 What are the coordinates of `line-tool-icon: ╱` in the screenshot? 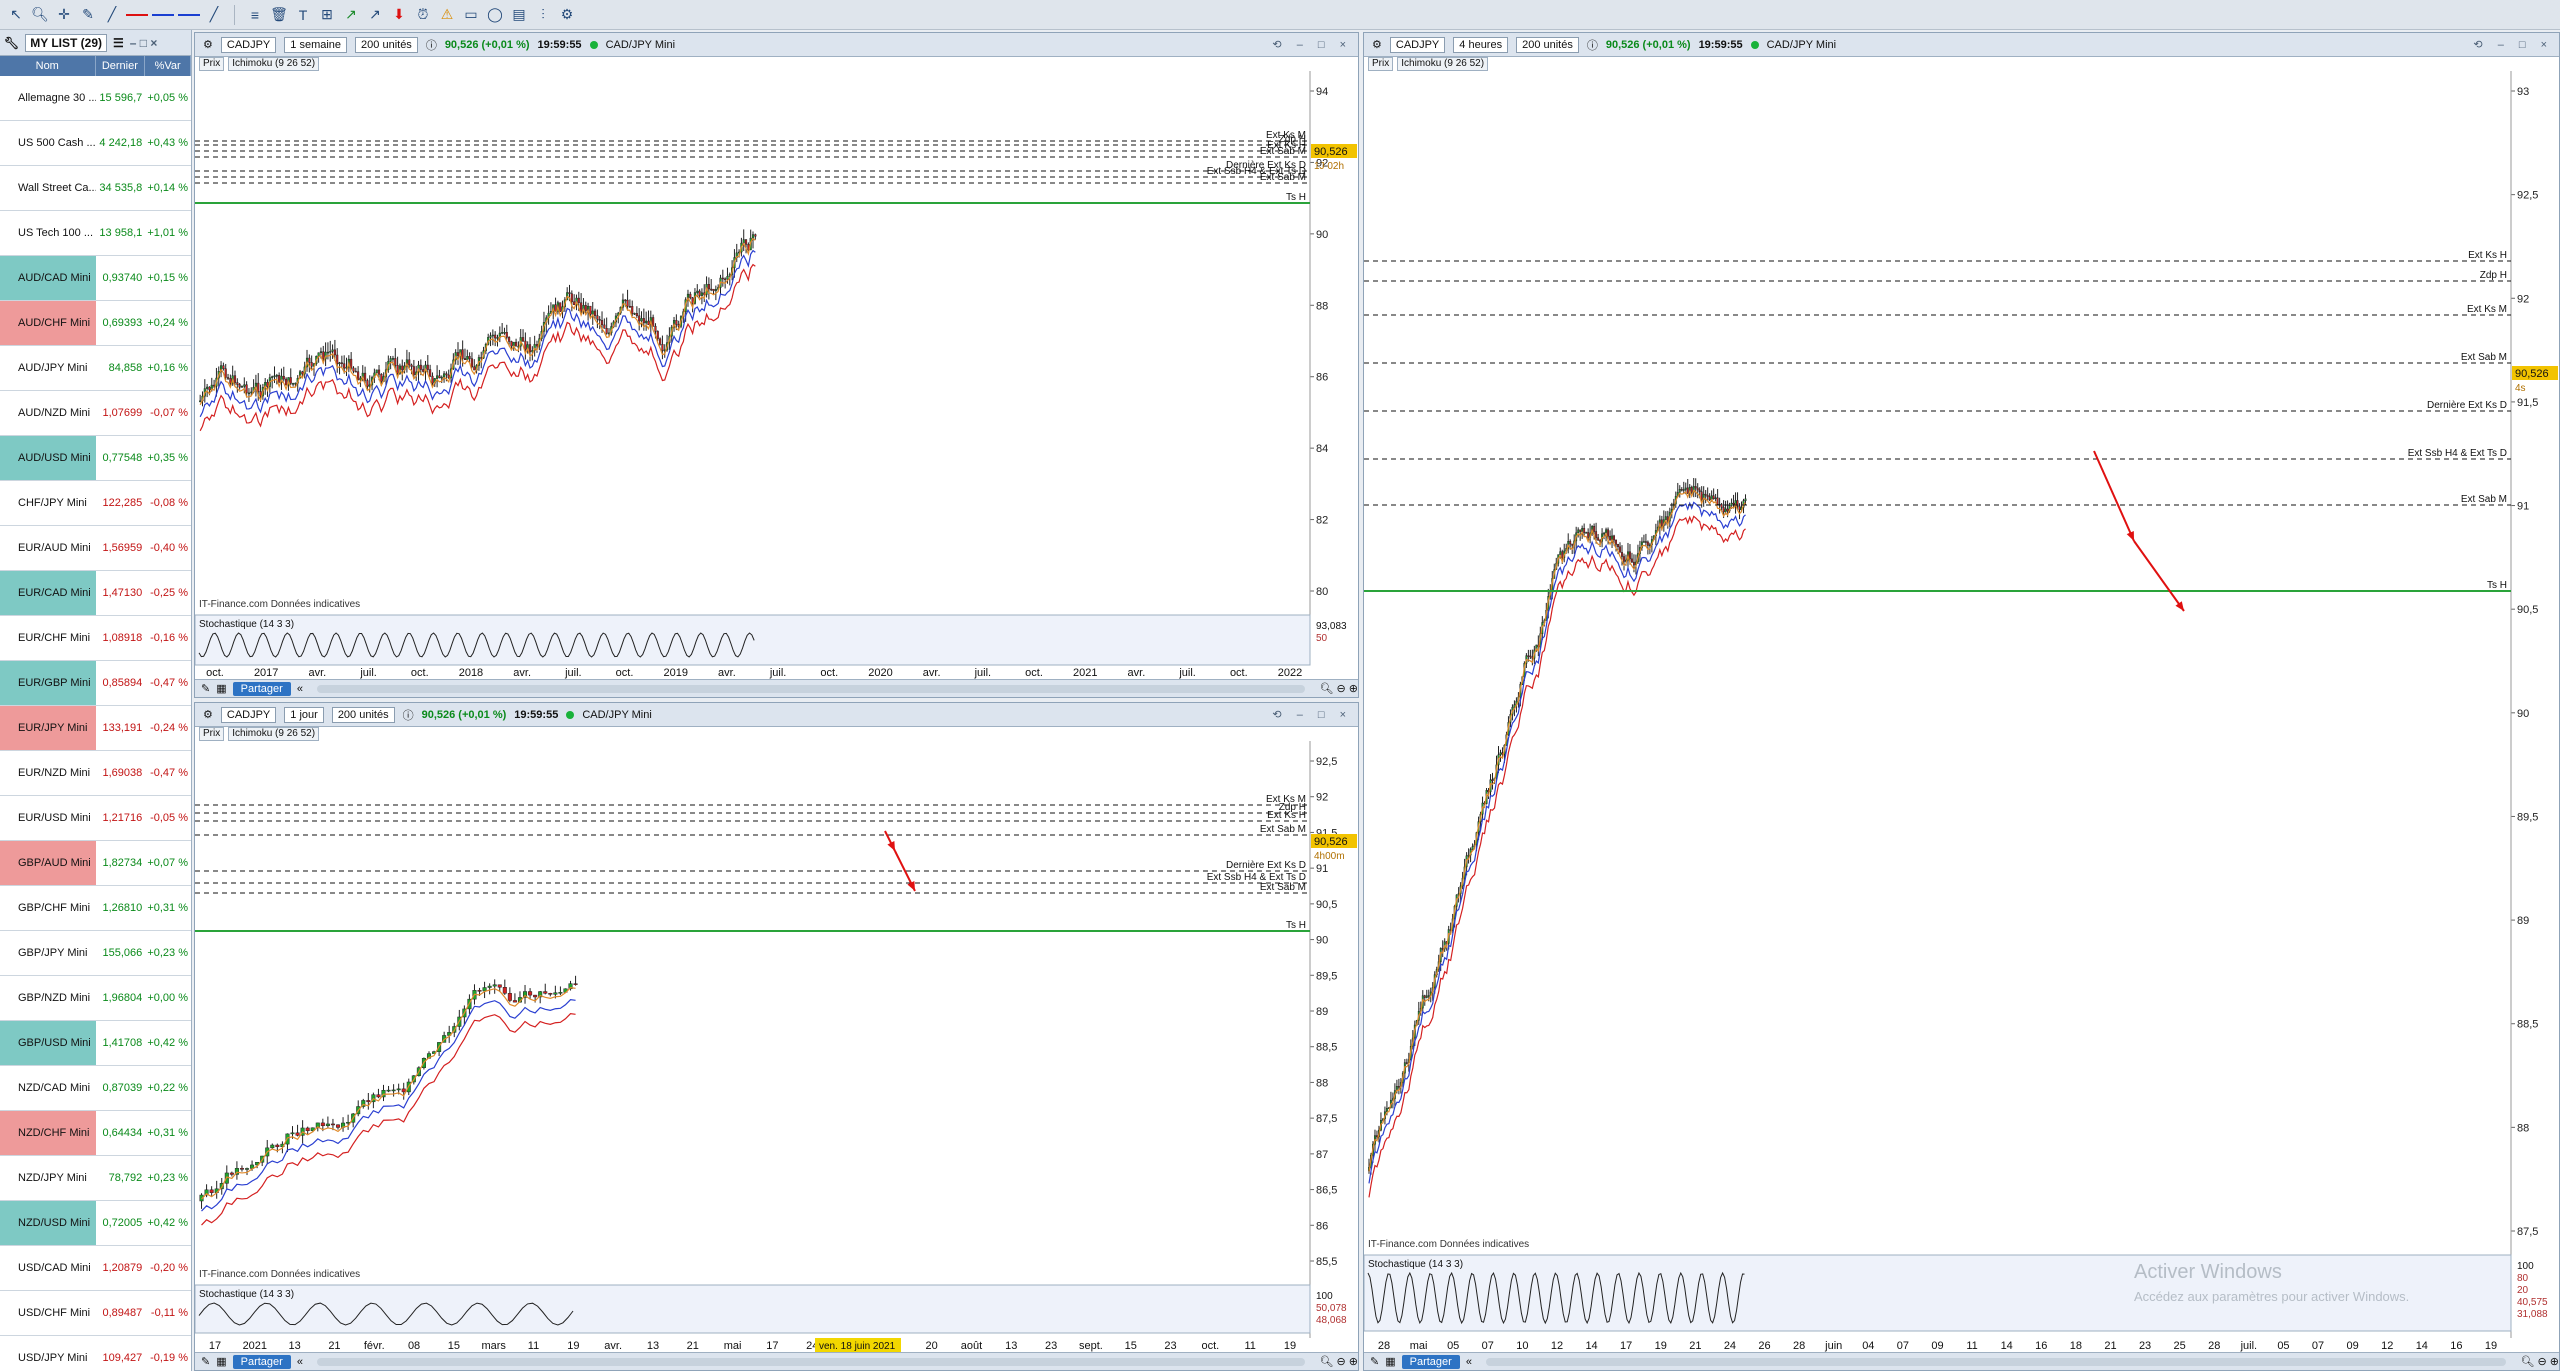 It's located at (112, 15).